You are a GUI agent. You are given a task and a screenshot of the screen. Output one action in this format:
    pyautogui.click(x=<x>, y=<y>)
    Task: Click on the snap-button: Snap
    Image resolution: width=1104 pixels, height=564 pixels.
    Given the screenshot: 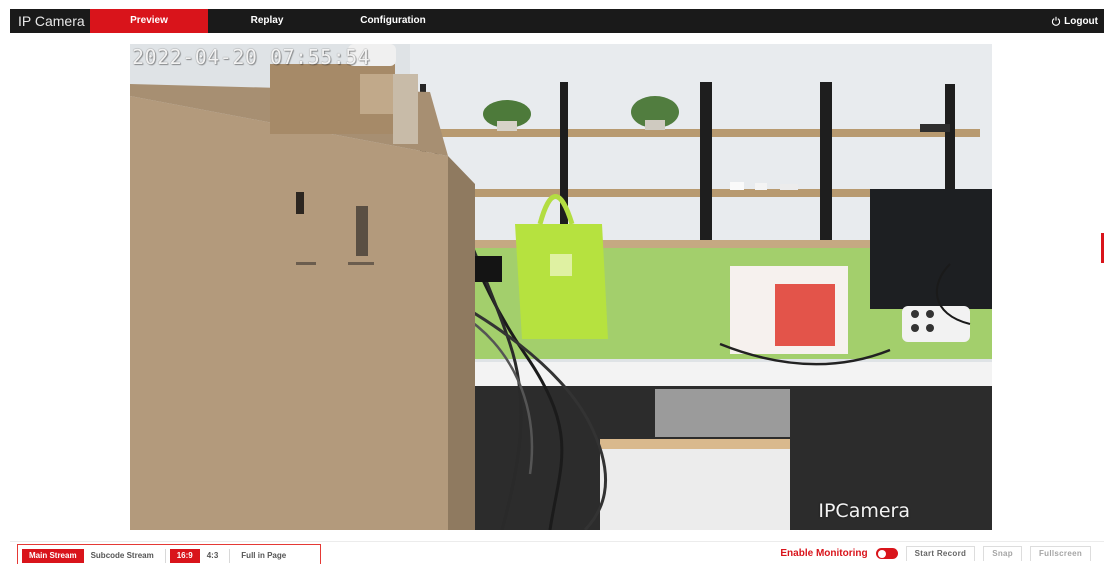 What is the action you would take?
    pyautogui.click(x=1002, y=553)
    